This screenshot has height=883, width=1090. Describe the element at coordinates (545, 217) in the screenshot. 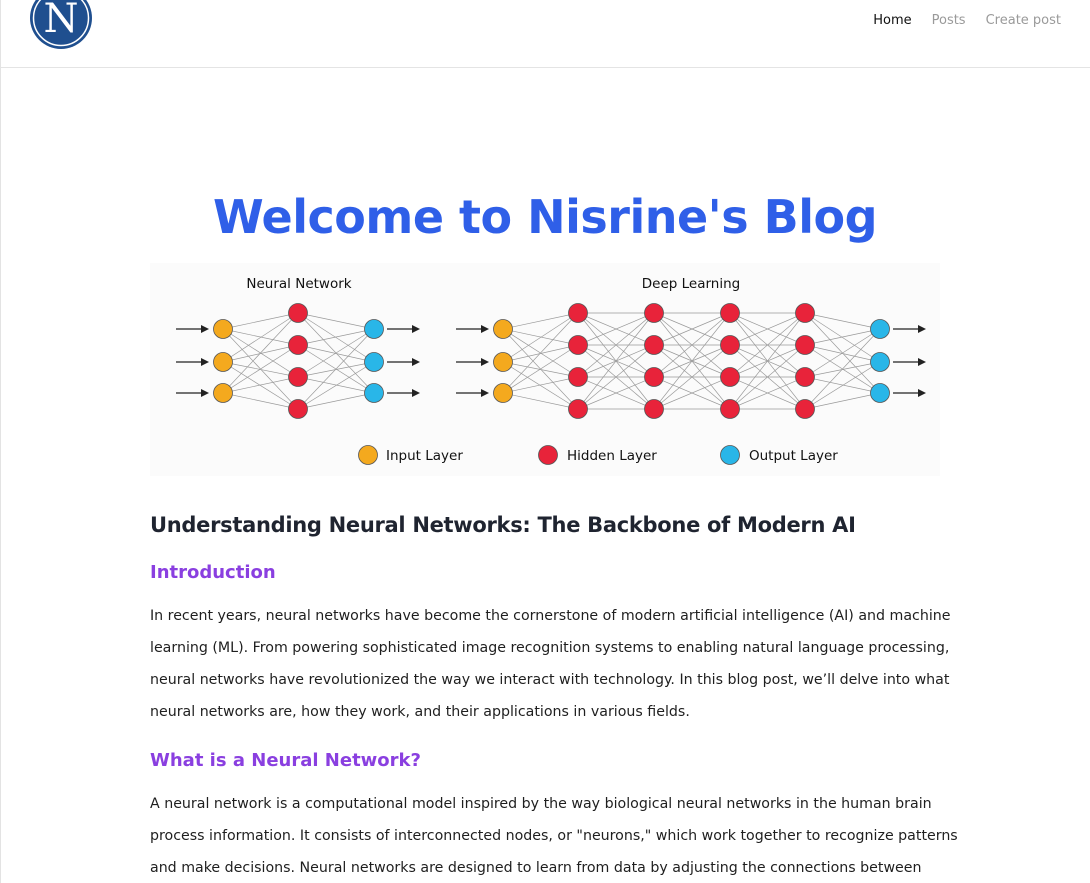

I see `hero-title: Welcome to Nisrine's Blog` at that location.